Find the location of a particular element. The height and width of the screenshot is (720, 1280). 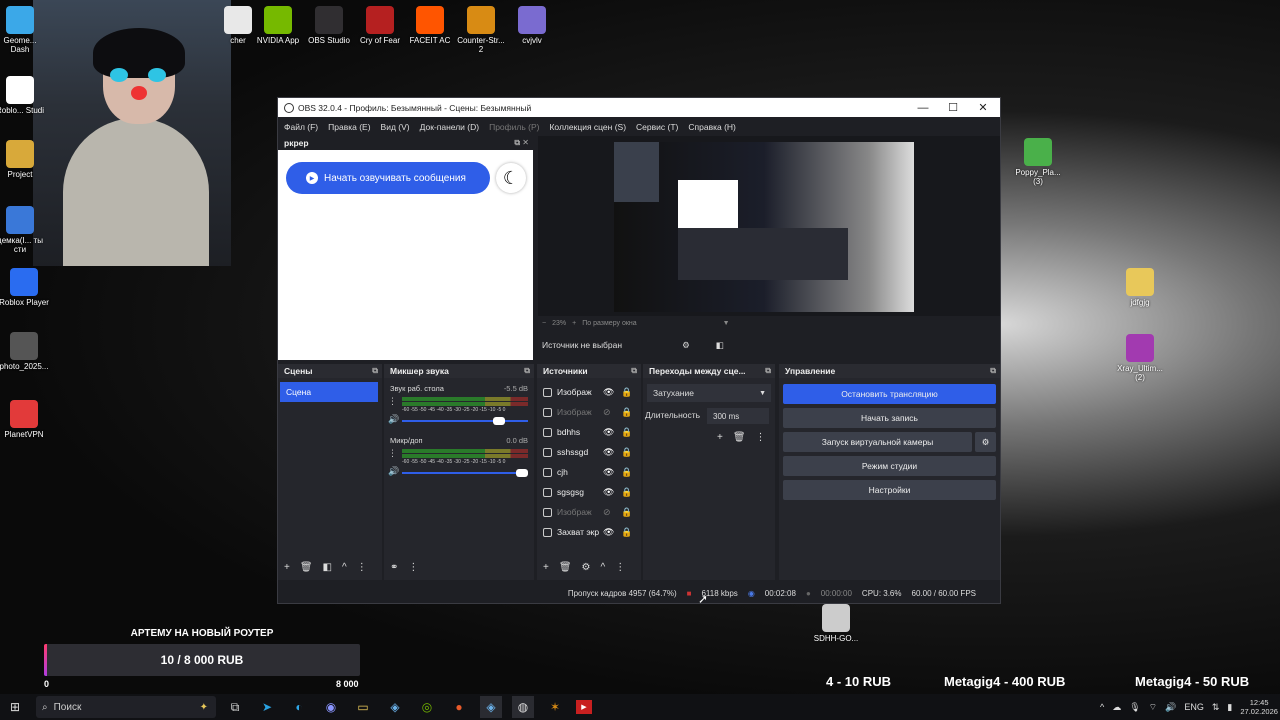

zoom-out-icon: − is located at coordinates (544, 323).